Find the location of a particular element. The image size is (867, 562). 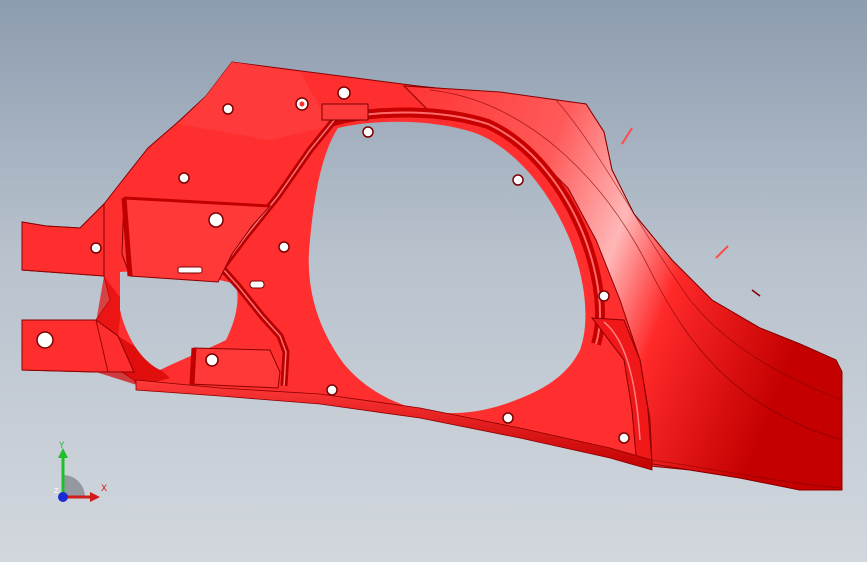

y-axis-label: Y is located at coordinates (62, 446).